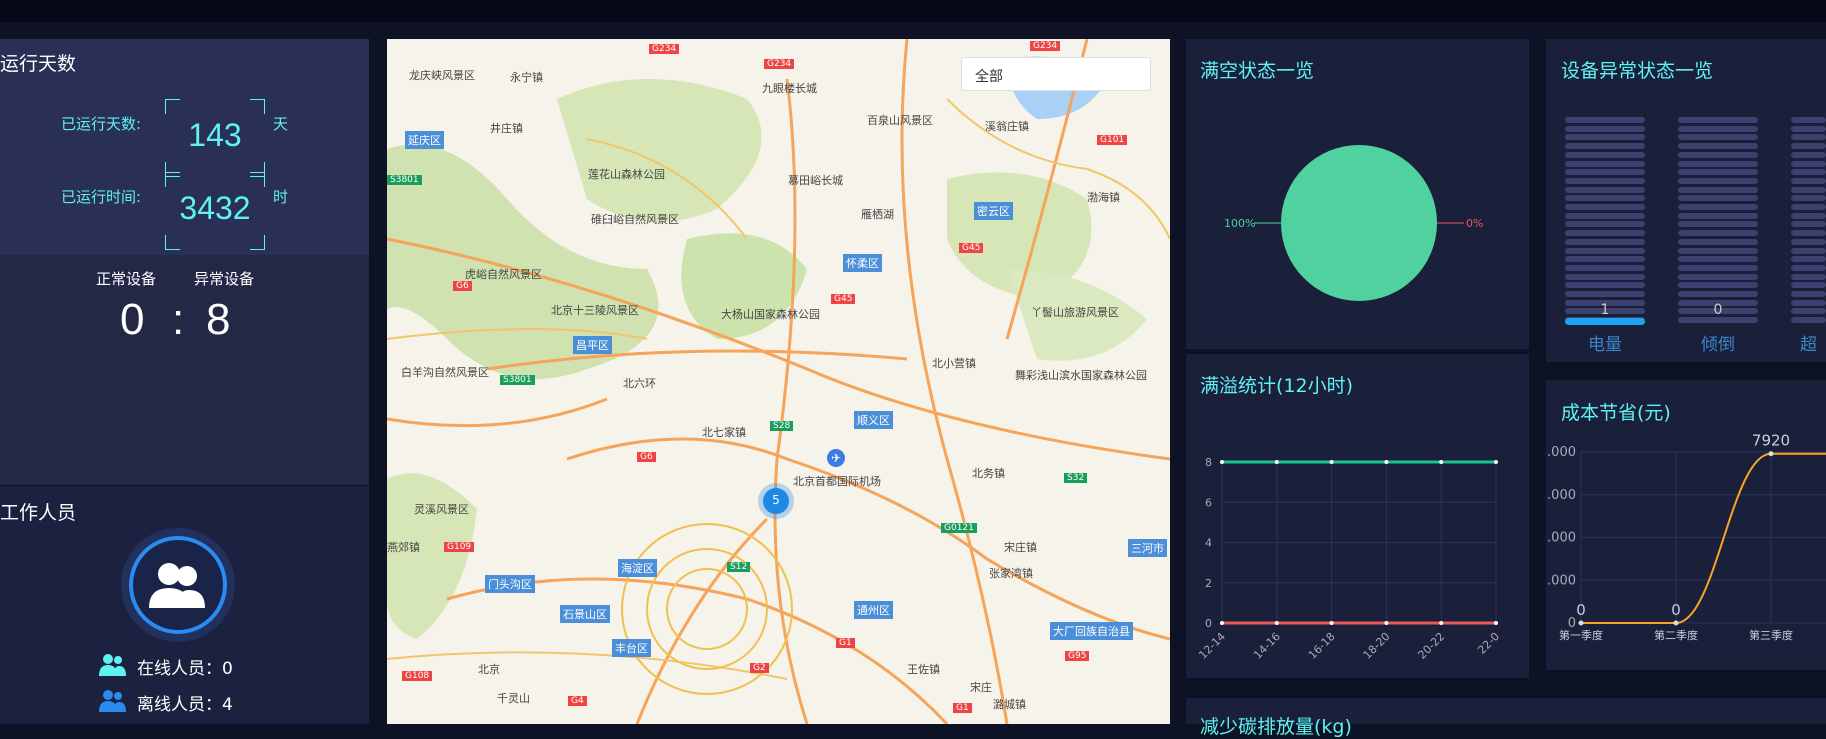  Describe the element at coordinates (1432, 646) in the screenshot. I see `x-tick-label: 20-22` at that location.